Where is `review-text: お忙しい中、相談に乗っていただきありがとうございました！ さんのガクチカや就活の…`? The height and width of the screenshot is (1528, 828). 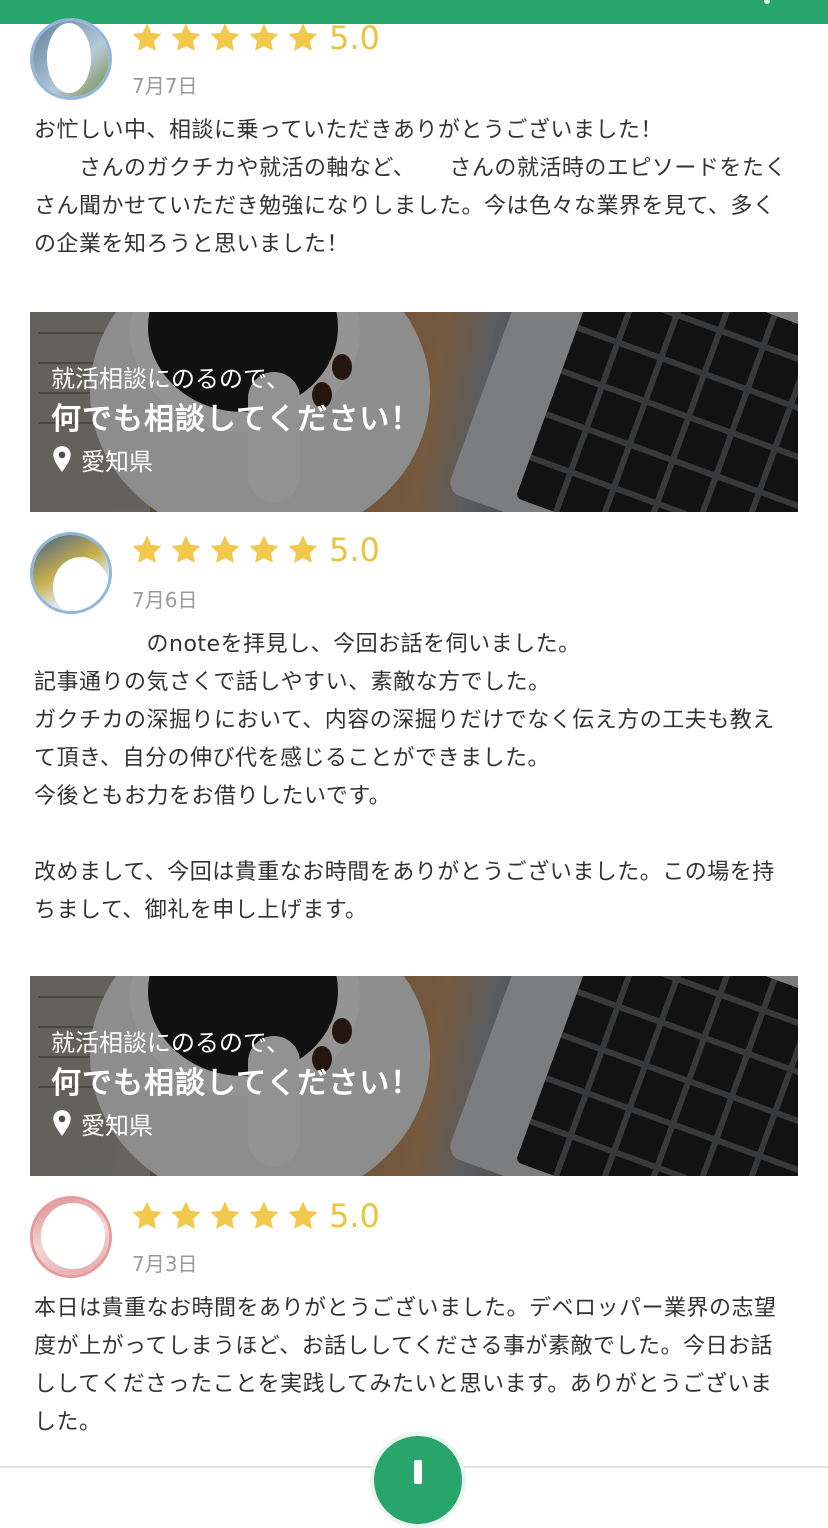 review-text: お忙しい中、相談に乗っていただきありがとうございました！ さんのガクチカや就活の… is located at coordinates (410, 187).